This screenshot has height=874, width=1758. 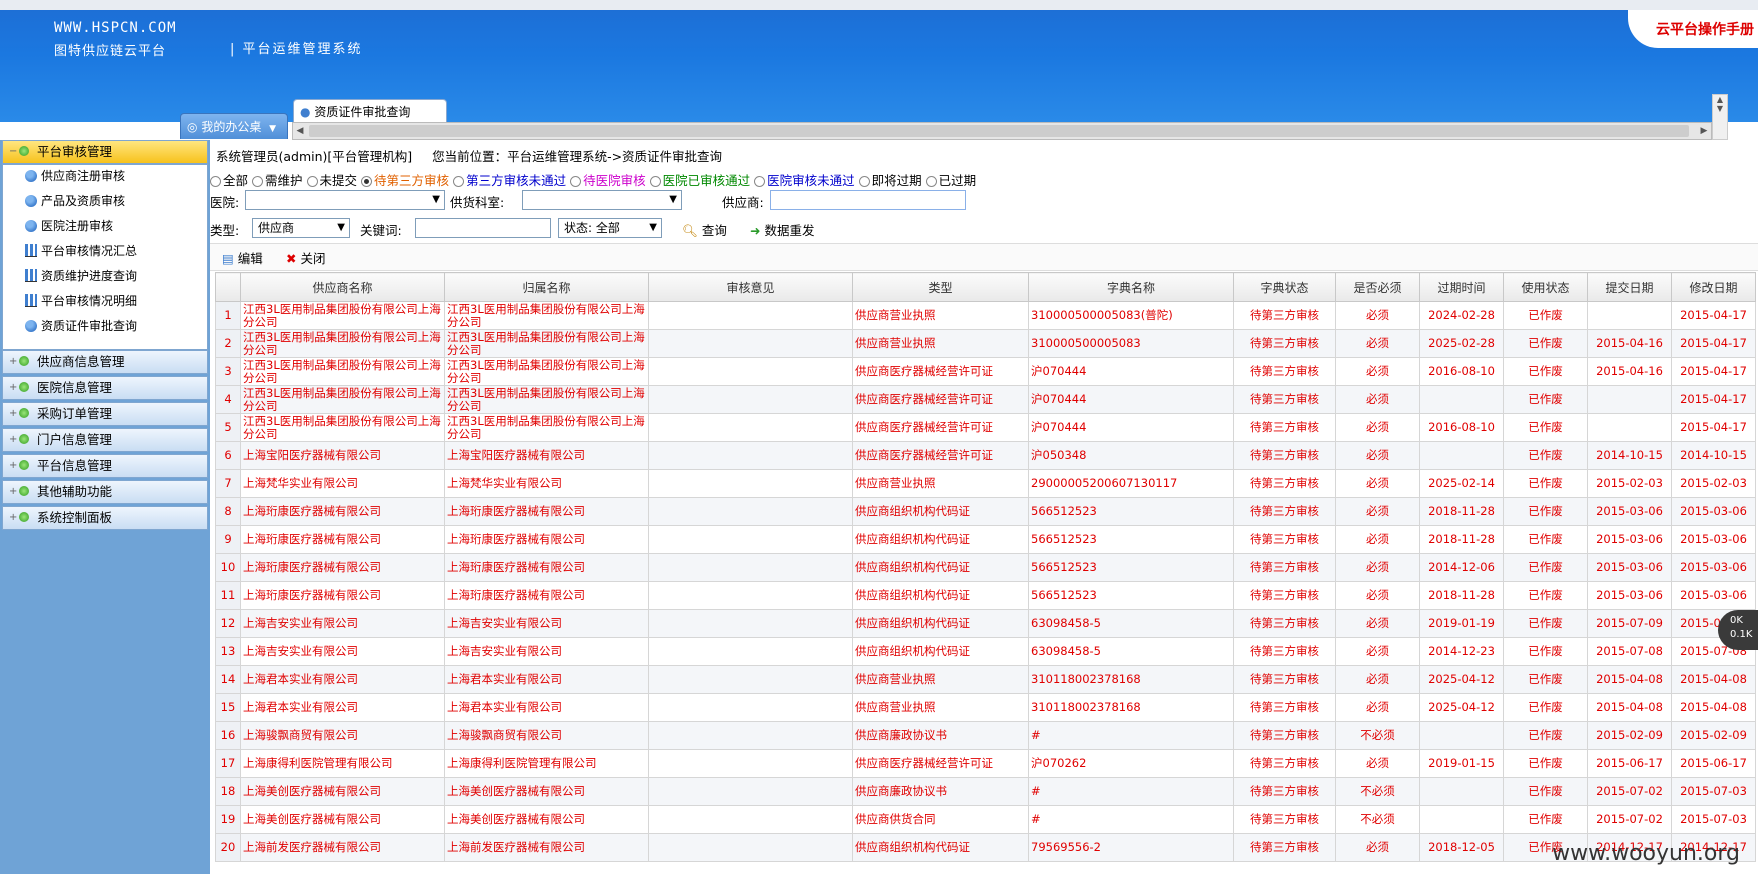 I want to click on table-cell: 2015-06-17, so click(x=1713, y=763).